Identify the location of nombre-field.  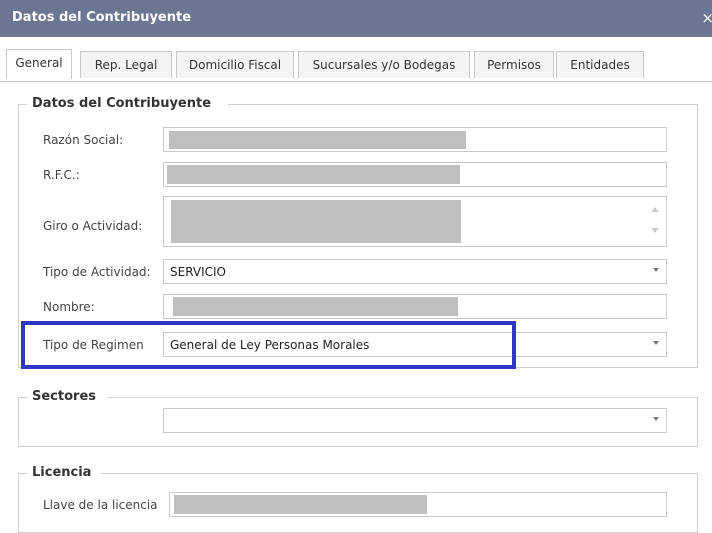
(415, 306).